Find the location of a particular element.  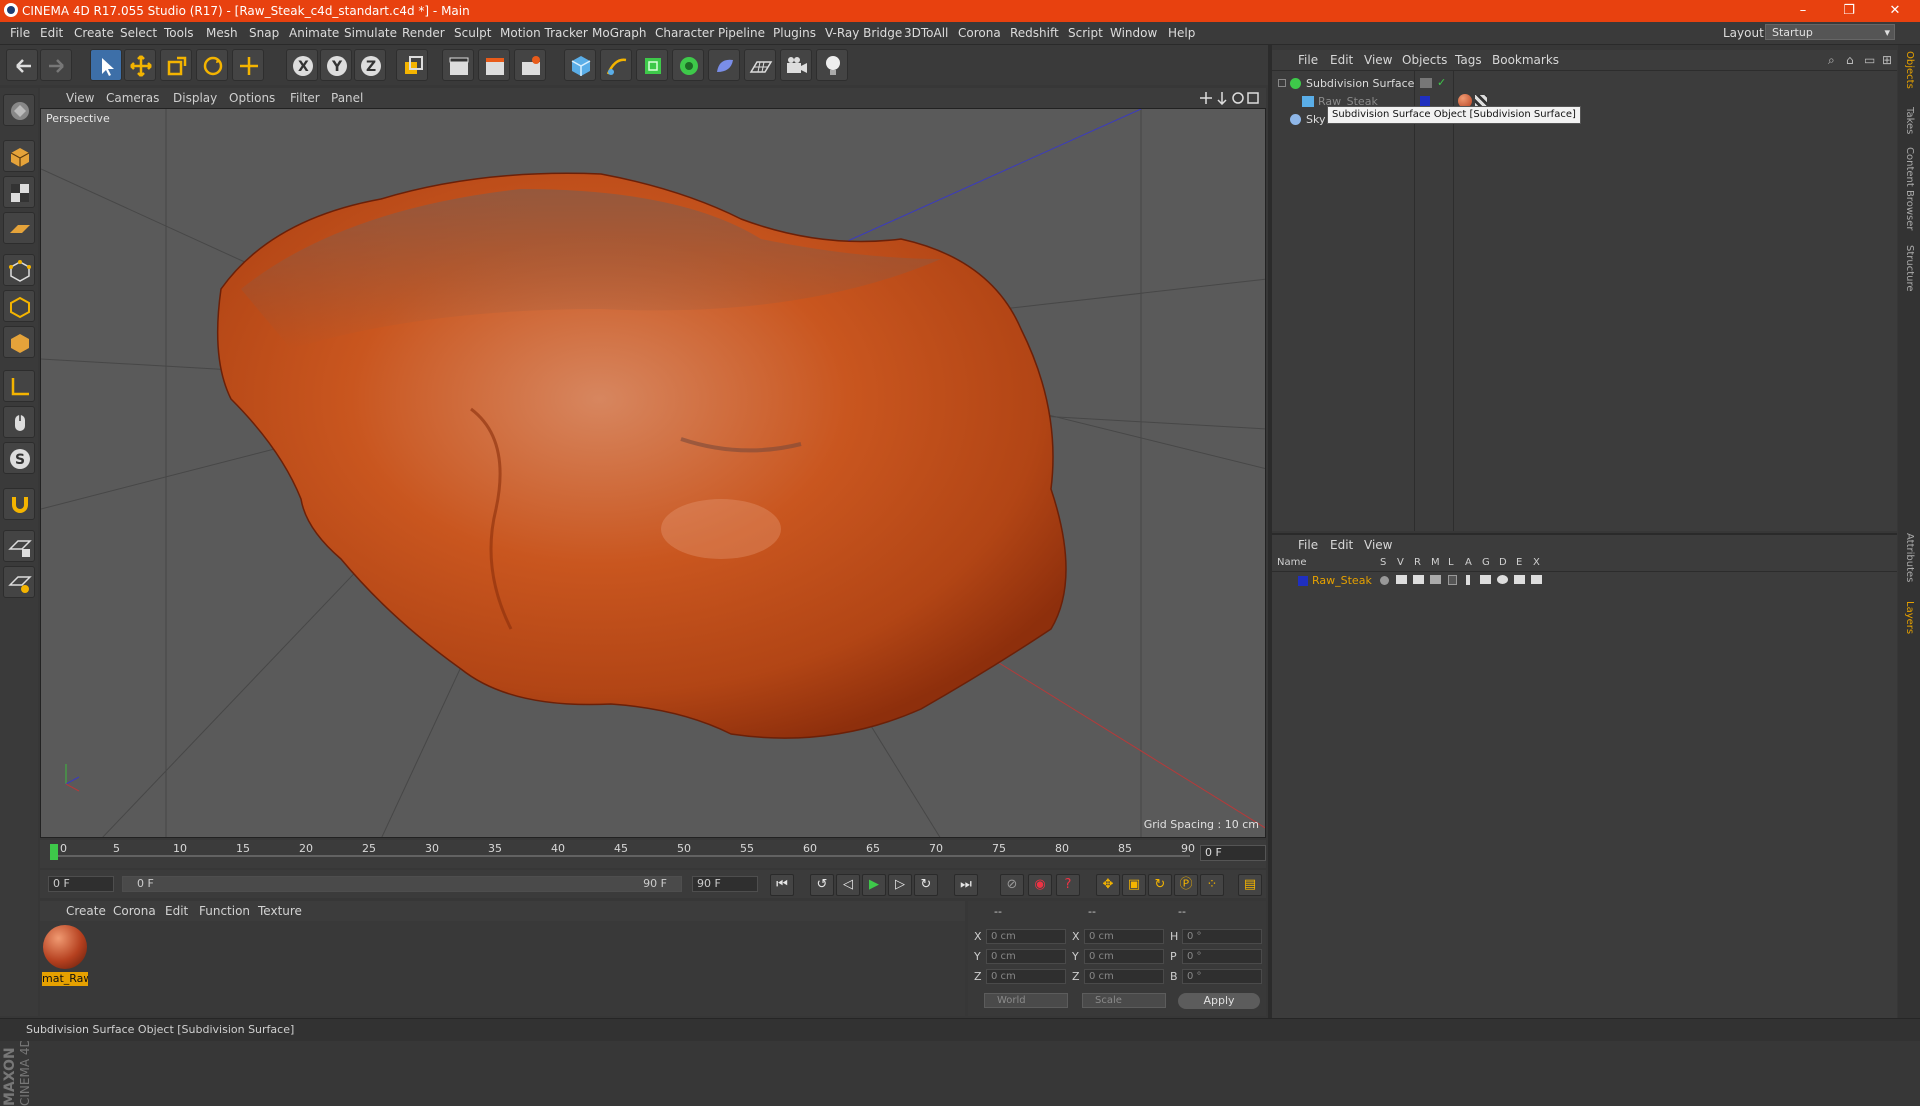

menu-window: Window is located at coordinates (1133, 33).